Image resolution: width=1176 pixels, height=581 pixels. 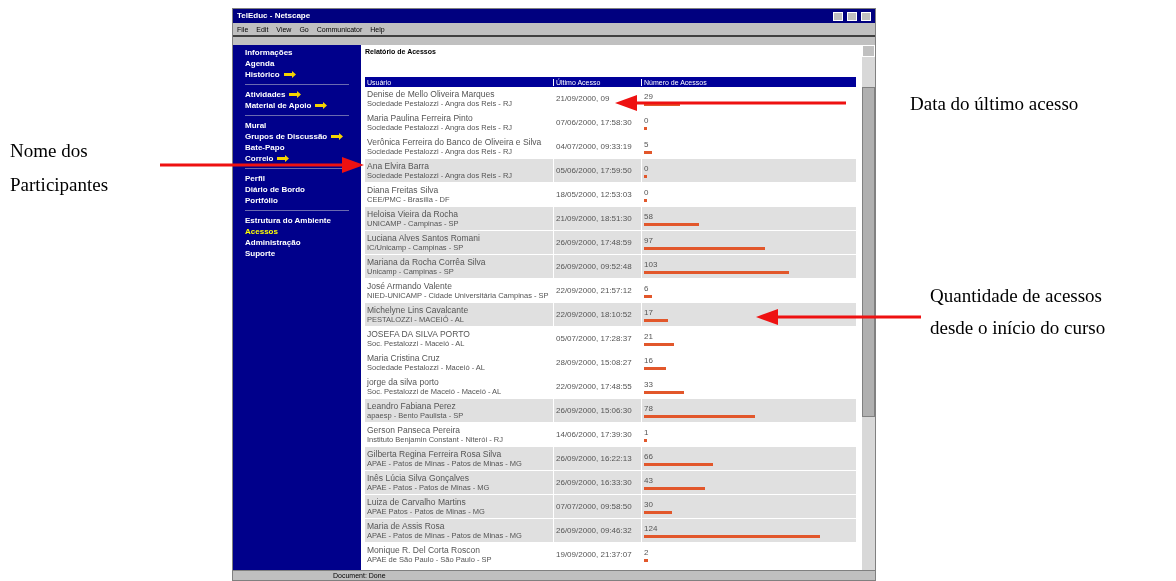 What do you see at coordinates (278, 105) in the screenshot?
I see `sidebar-link: Material de Apoio` at bounding box center [278, 105].